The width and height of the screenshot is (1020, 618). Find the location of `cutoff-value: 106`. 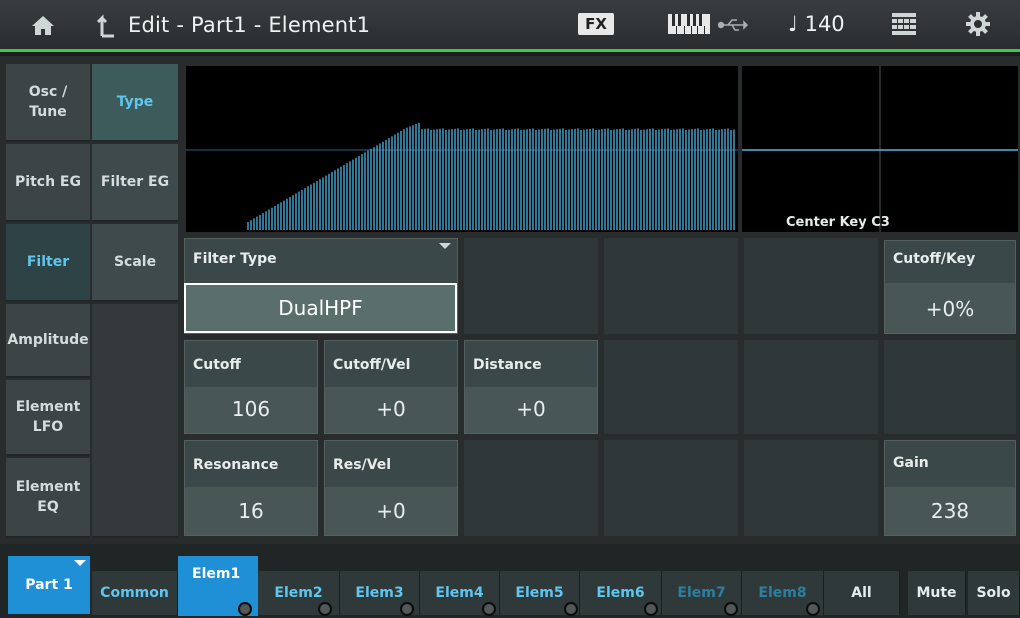

cutoff-value: 106 is located at coordinates (251, 409).